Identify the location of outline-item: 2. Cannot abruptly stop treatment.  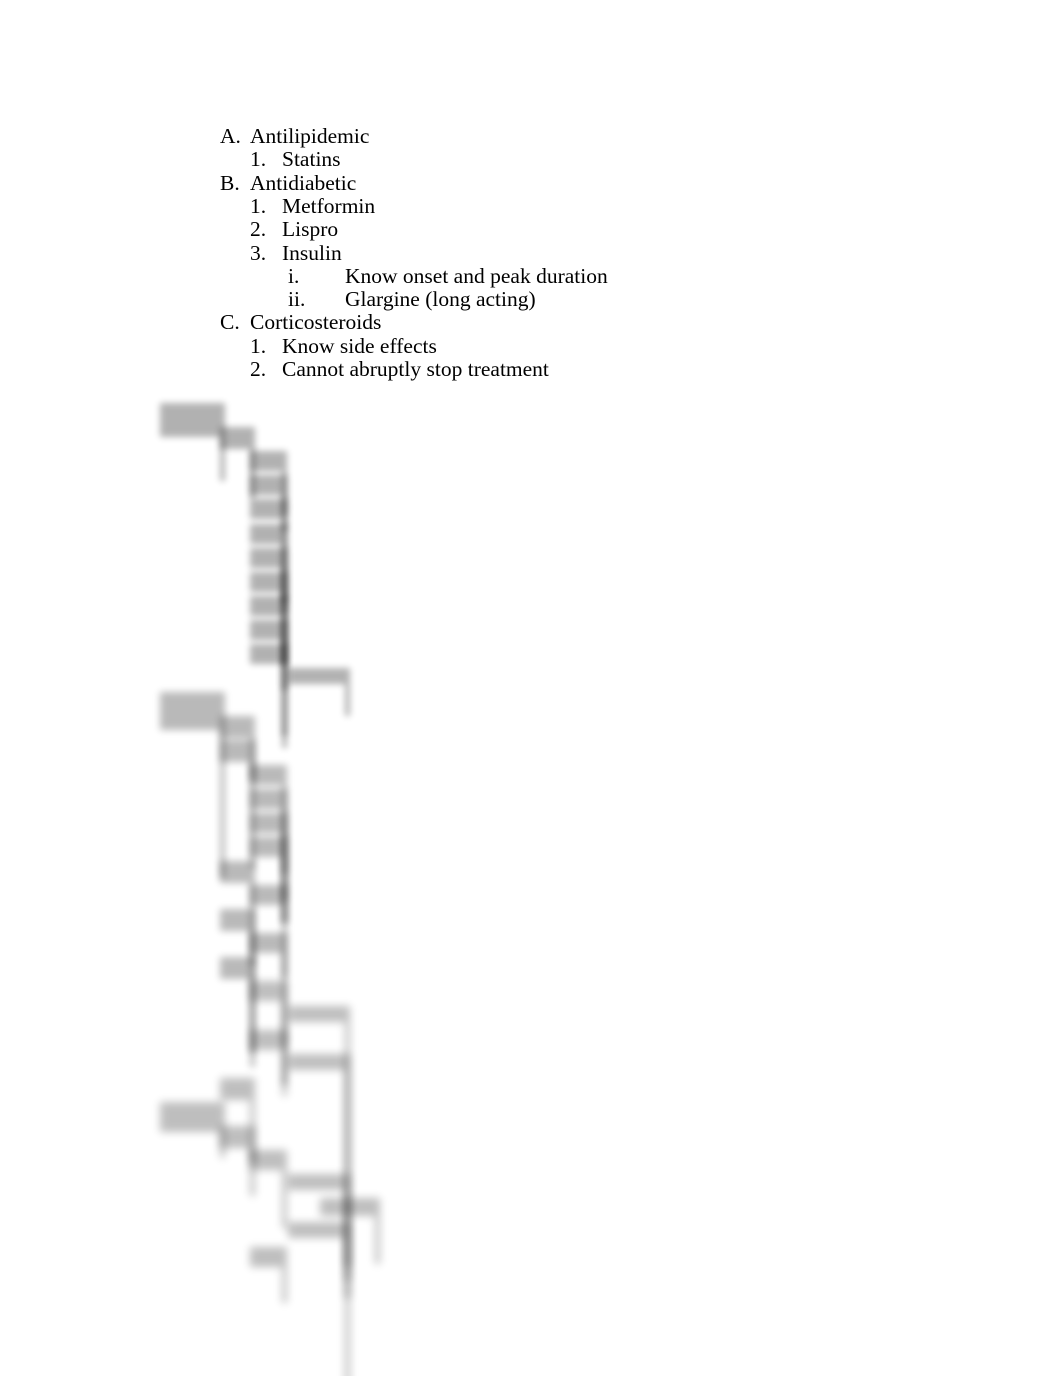
(399, 369).